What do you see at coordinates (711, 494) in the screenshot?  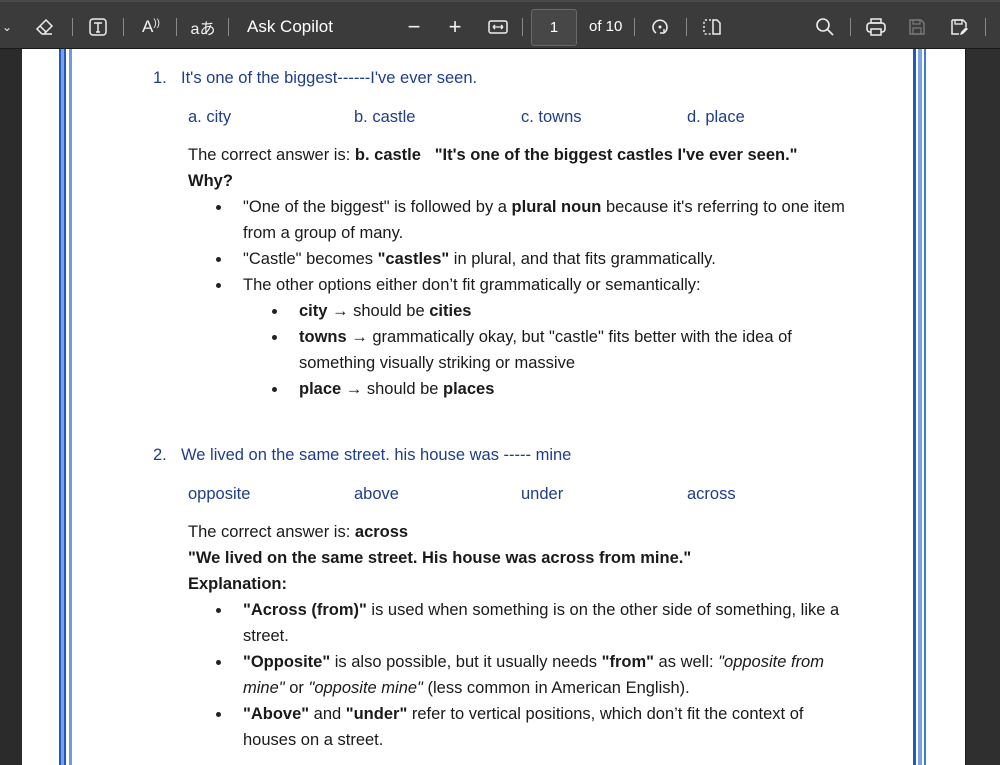 I see `option-d: across` at bounding box center [711, 494].